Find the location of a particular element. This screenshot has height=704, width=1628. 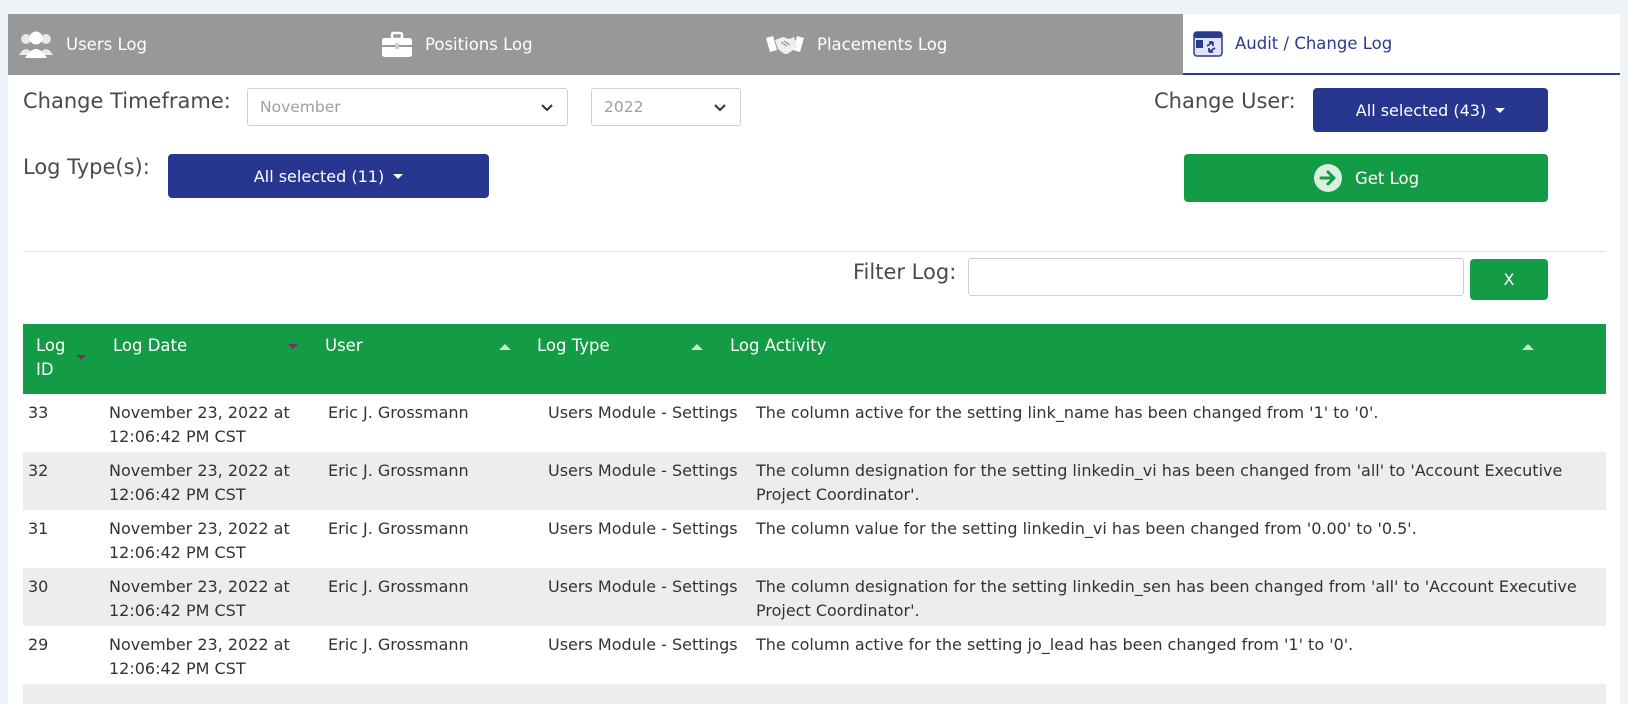

users-icon is located at coordinates (36, 45).